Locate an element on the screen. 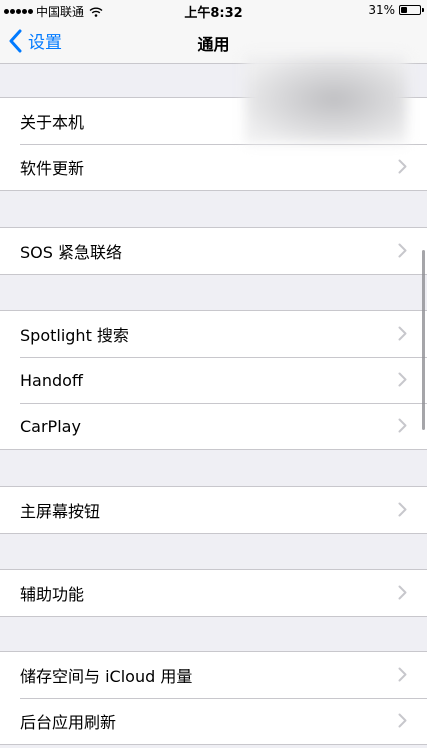  status-time: 上午8:32 is located at coordinates (213, 13).